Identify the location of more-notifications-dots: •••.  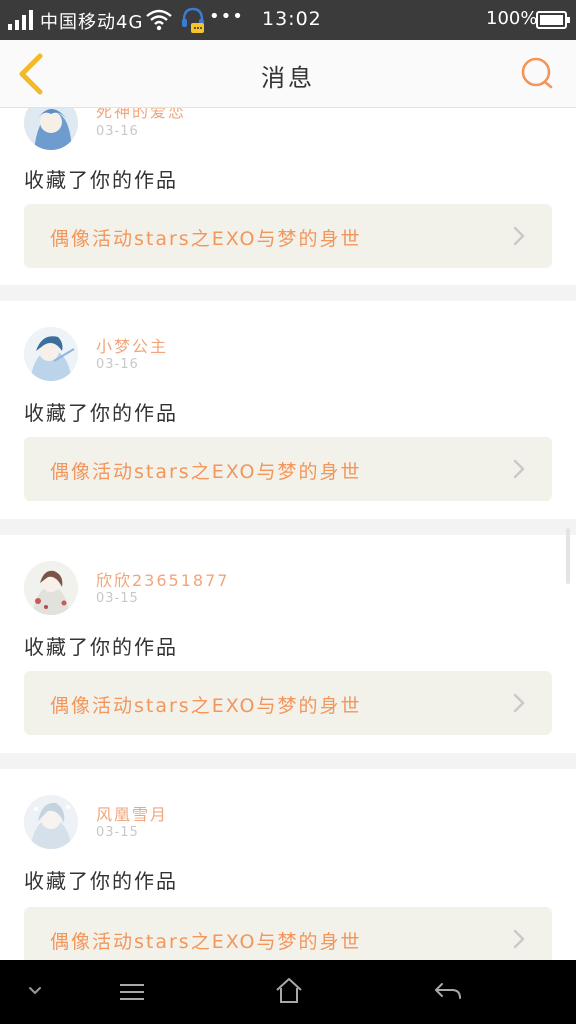
(226, 16).